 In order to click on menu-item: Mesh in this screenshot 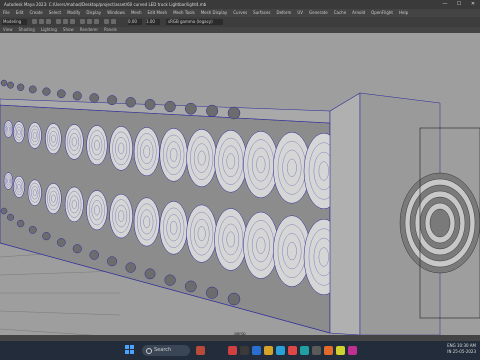, I will do `click(136, 13)`.